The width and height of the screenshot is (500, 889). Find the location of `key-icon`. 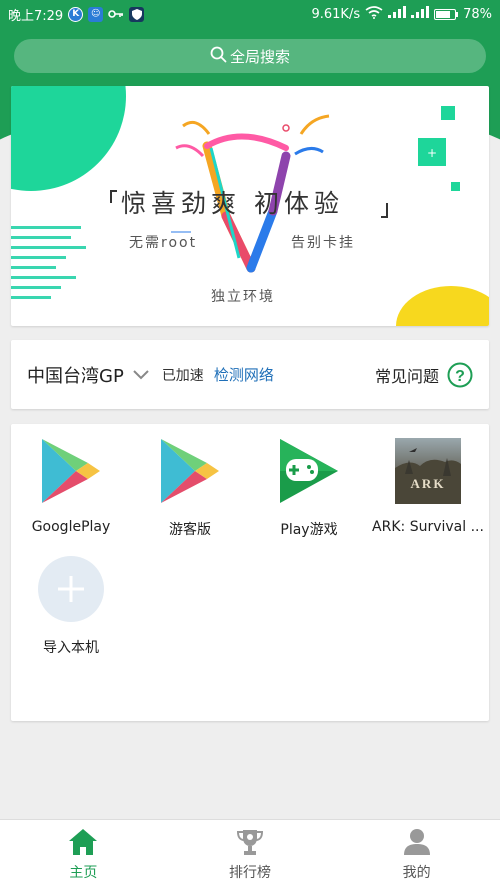

key-icon is located at coordinates (116, 14).